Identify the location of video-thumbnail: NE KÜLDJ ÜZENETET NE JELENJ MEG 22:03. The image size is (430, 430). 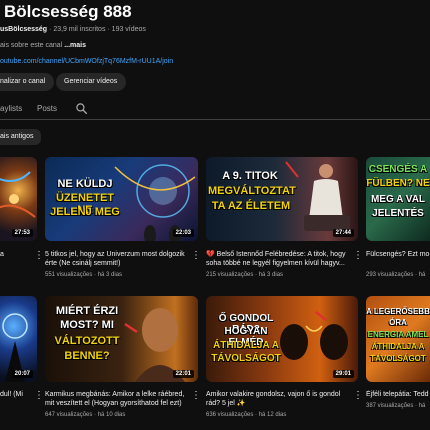
(121, 199).